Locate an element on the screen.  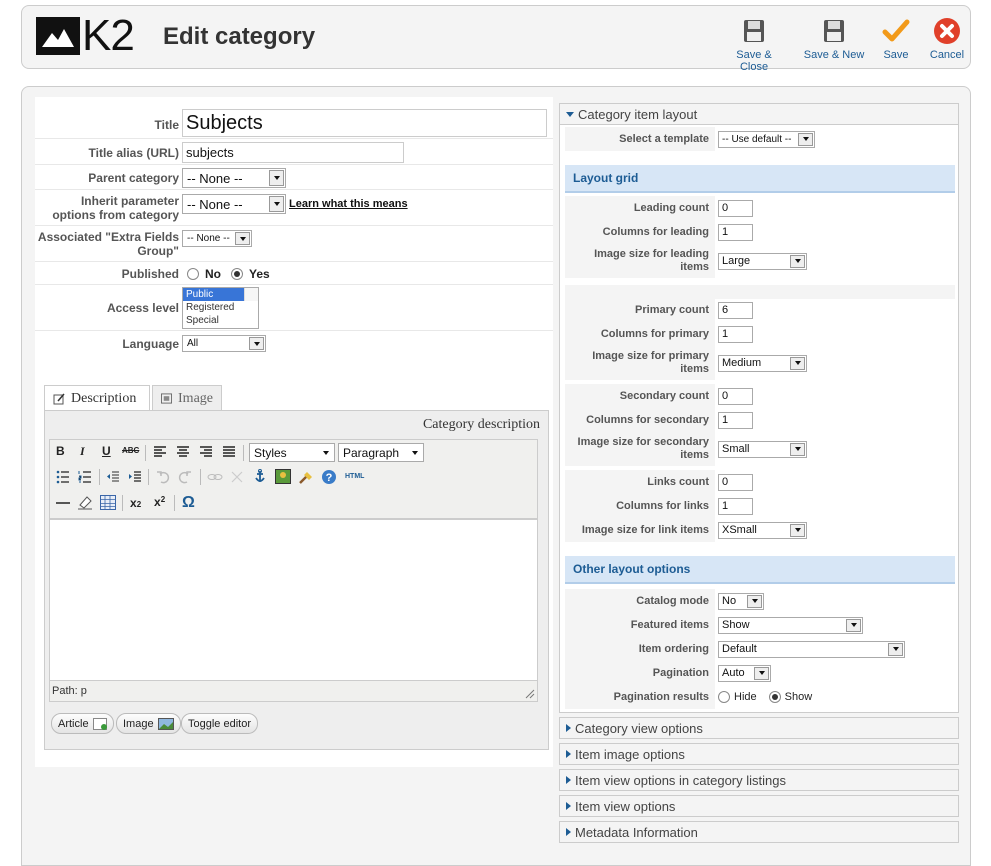
numbered-list-icon is located at coordinates (85, 477).